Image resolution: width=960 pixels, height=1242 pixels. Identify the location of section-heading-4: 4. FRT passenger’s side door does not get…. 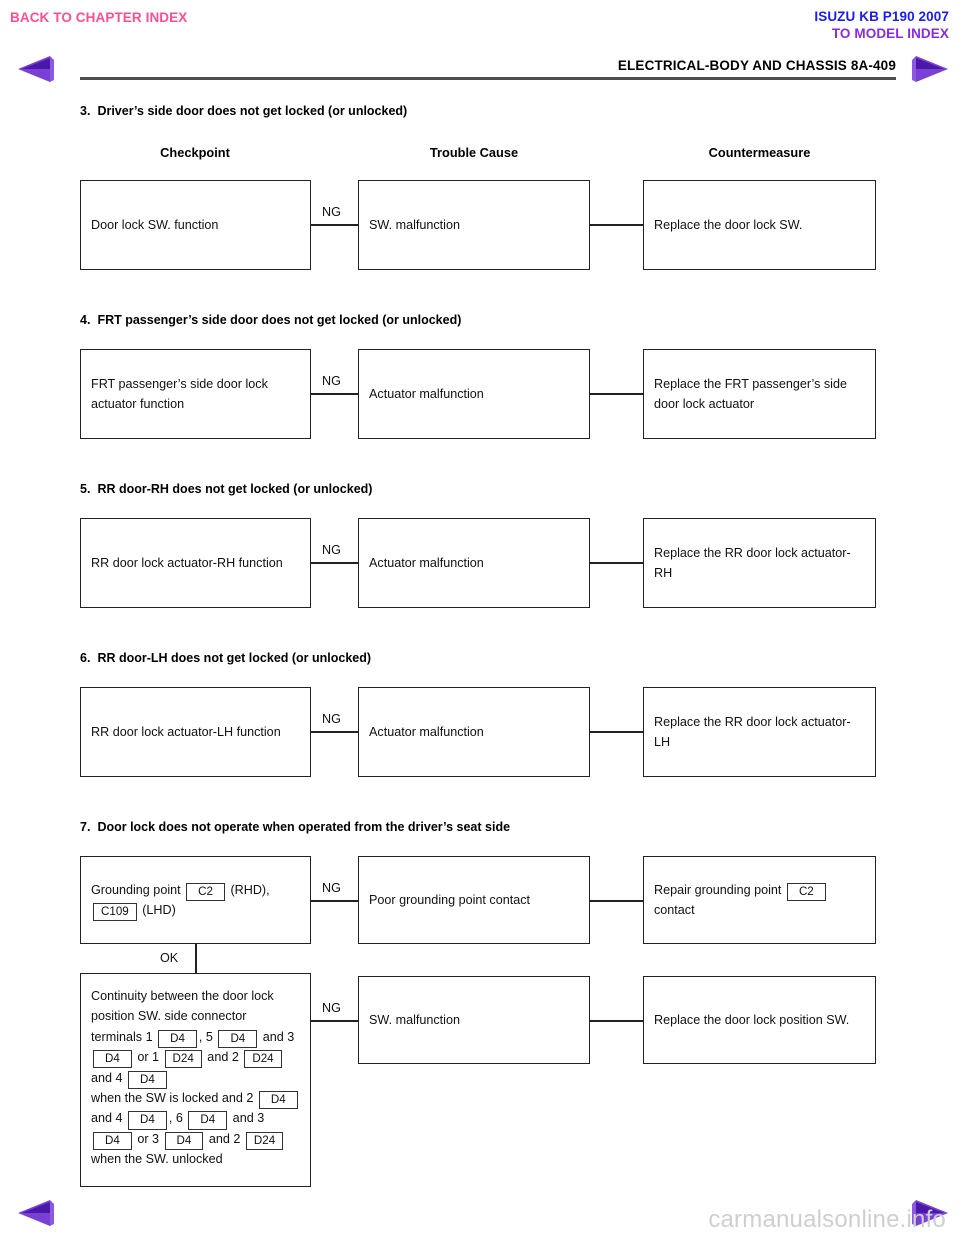
(270, 320).